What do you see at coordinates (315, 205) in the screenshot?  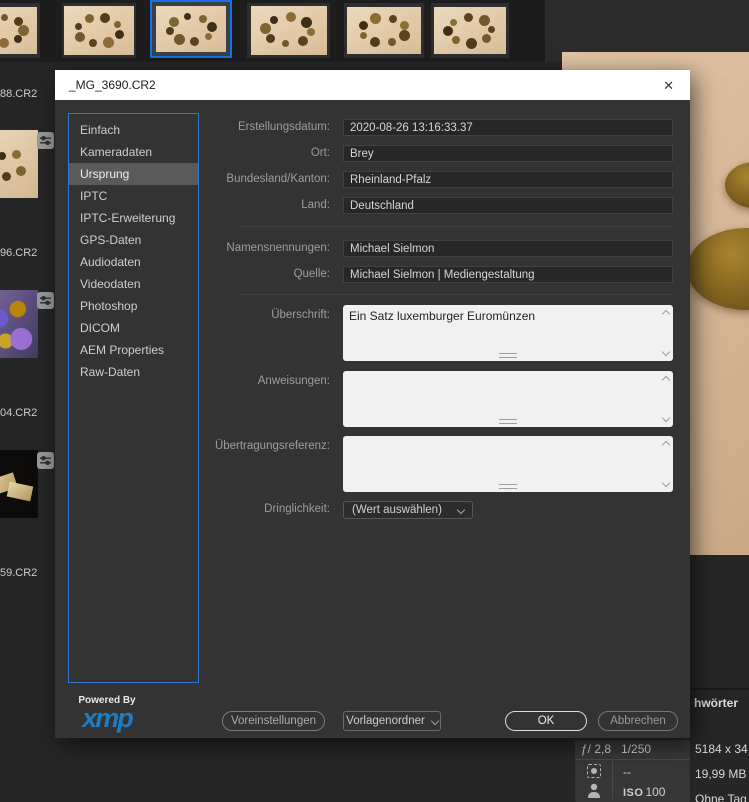 I see `country-label: Land:` at bounding box center [315, 205].